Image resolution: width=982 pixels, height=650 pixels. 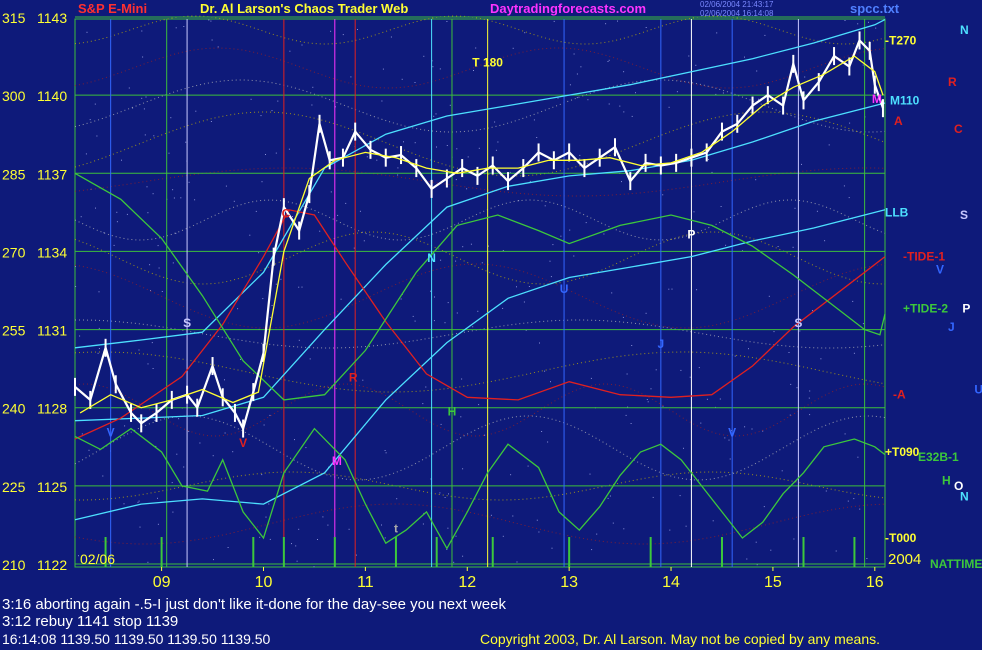 I want to click on quote-line: 16:14:08 1139.50 1139.50 1139.50 1139.50, so click(x=136, y=639).